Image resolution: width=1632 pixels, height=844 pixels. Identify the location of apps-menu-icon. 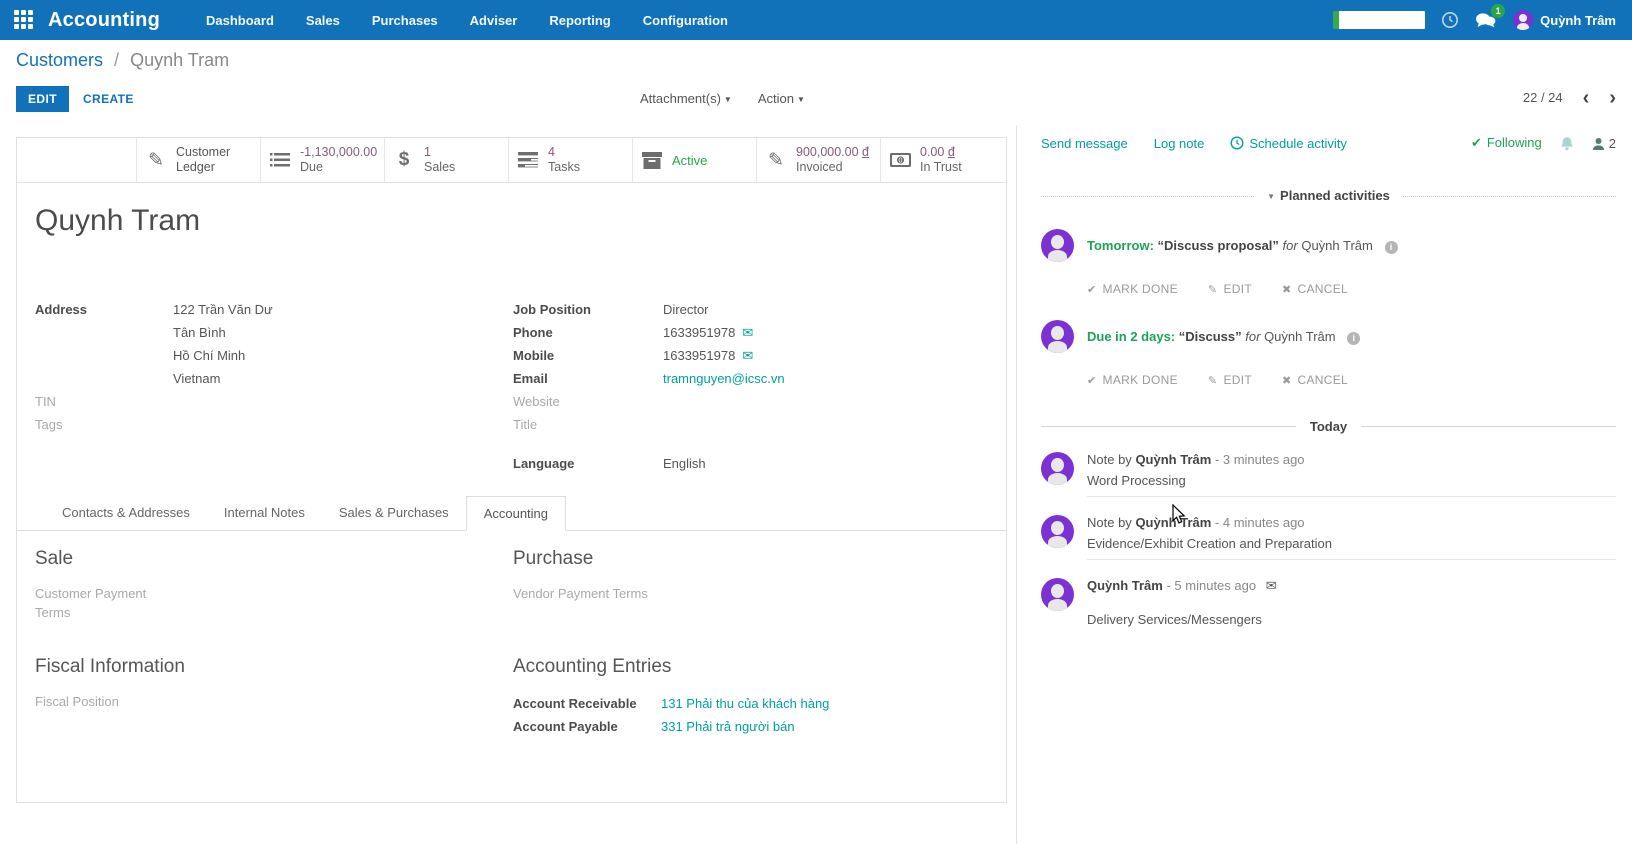
(24, 20).